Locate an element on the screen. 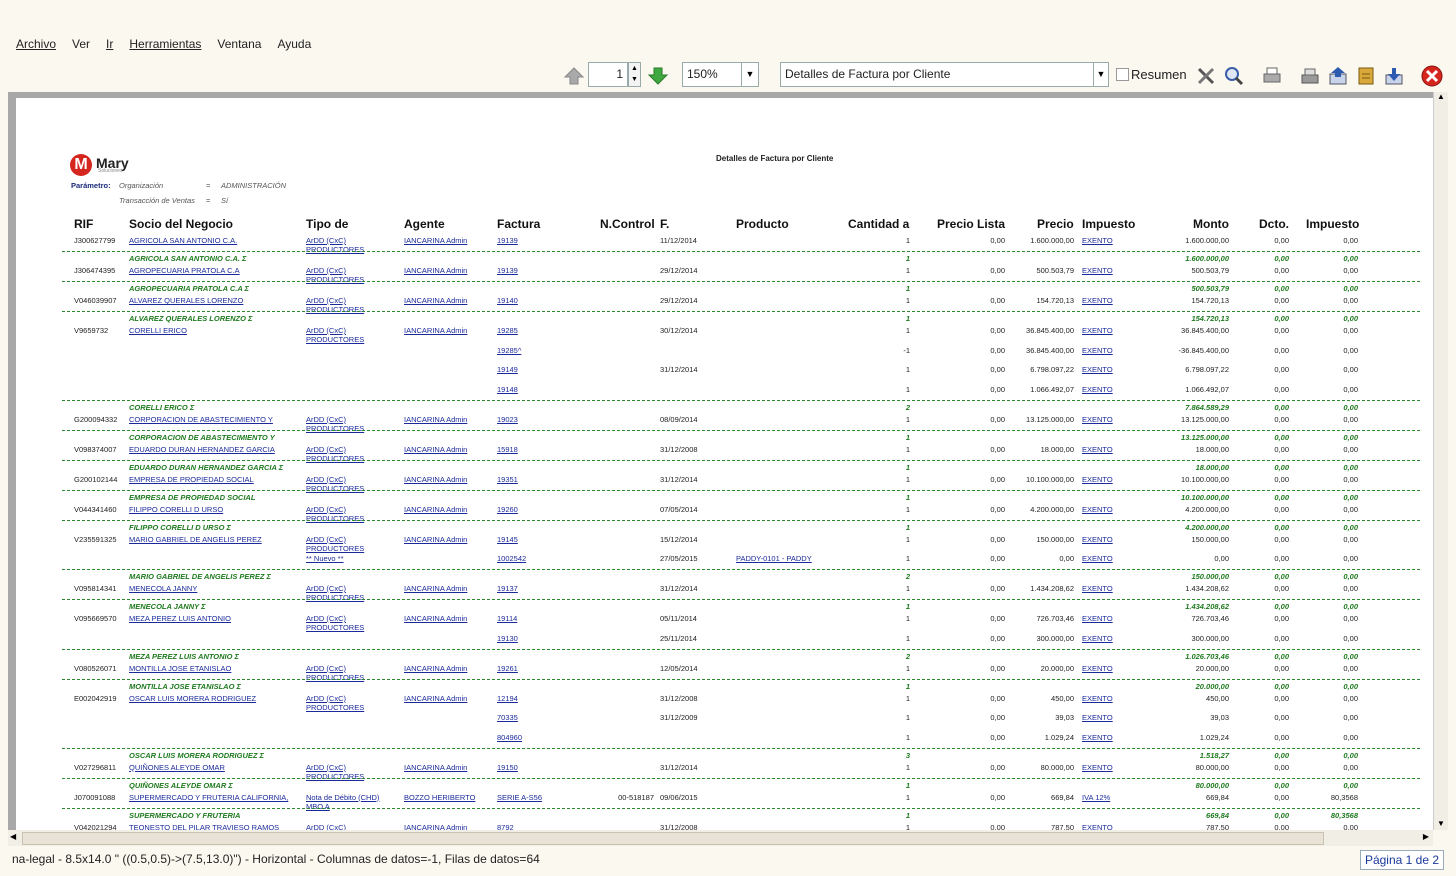 The height and width of the screenshot is (876, 1456). menu-ventana: Ventana is located at coordinates (239, 45).